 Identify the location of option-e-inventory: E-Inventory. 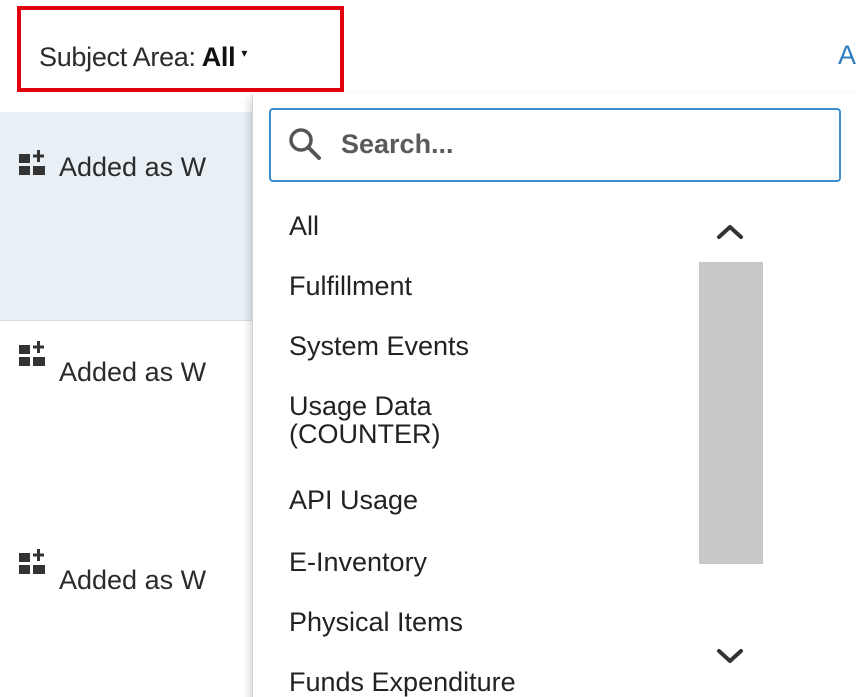
(358, 562).